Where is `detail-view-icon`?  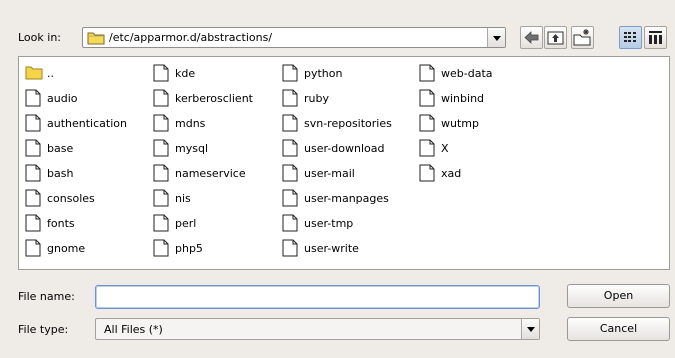 detail-view-icon is located at coordinates (655, 37).